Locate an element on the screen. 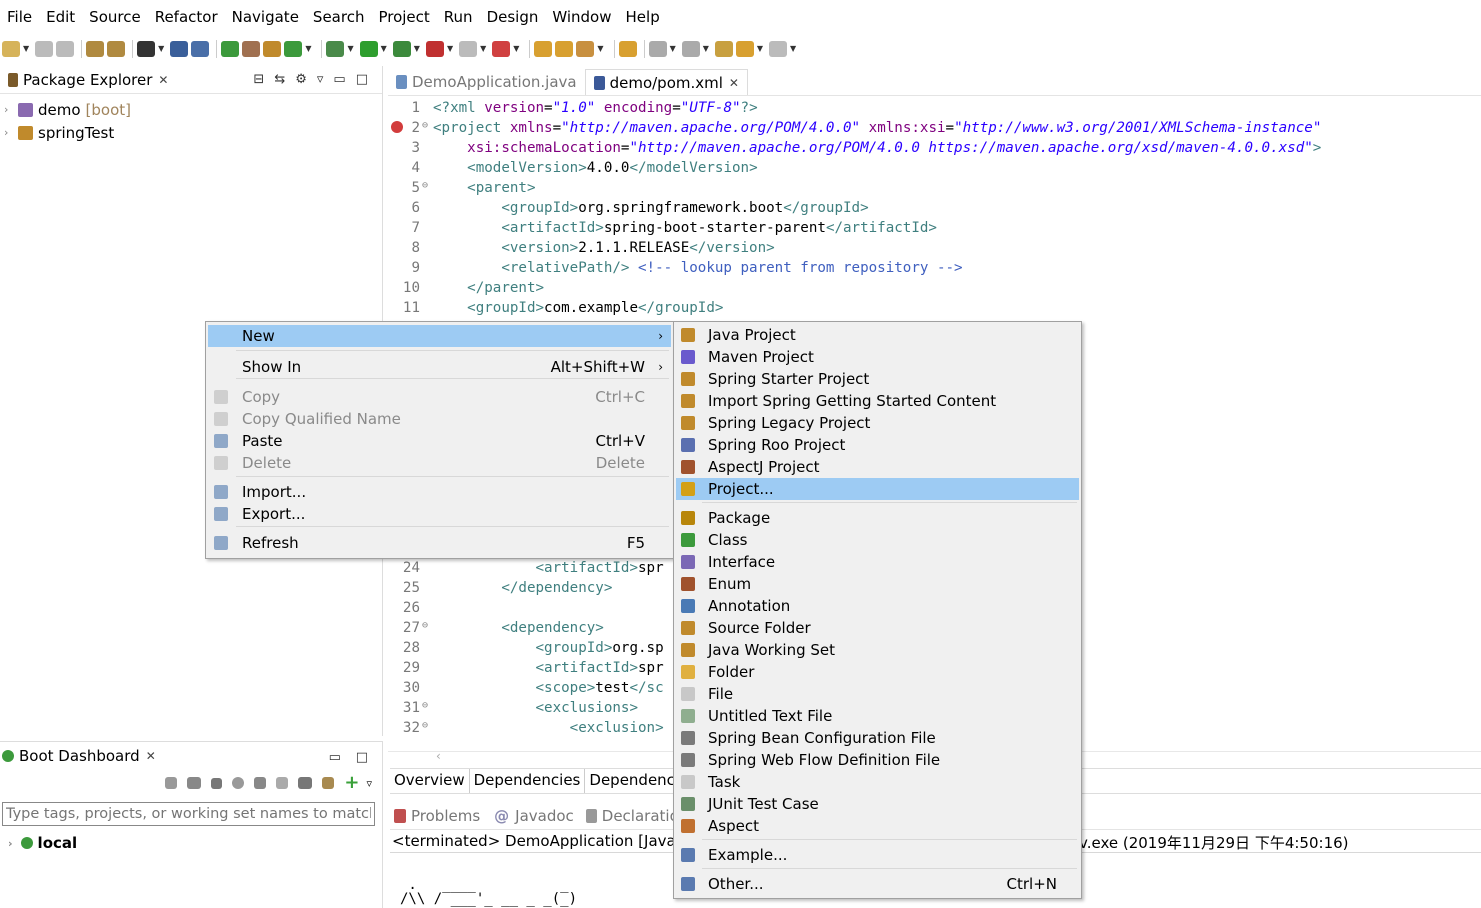 The image size is (1481, 908). spring-boot-icon is located at coordinates (230, 48).